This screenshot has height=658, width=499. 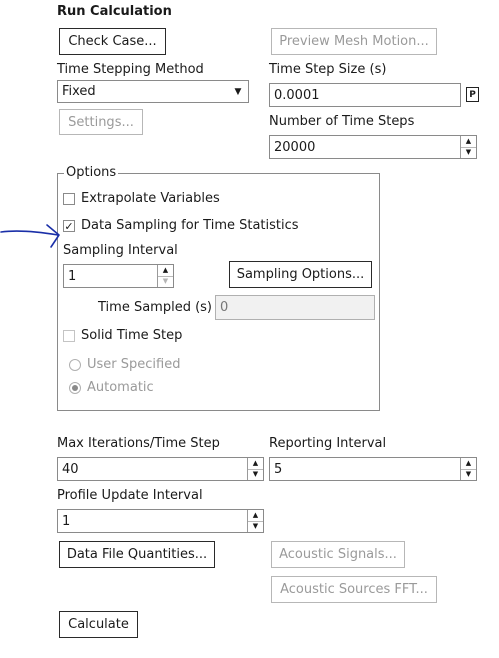 What do you see at coordinates (153, 91) in the screenshot?
I see `time-stepping-method-dropdown: Fixed ▼` at bounding box center [153, 91].